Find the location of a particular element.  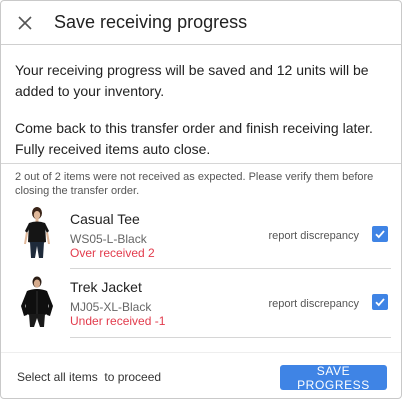

item-name: Casual Tee is located at coordinates (105, 219).